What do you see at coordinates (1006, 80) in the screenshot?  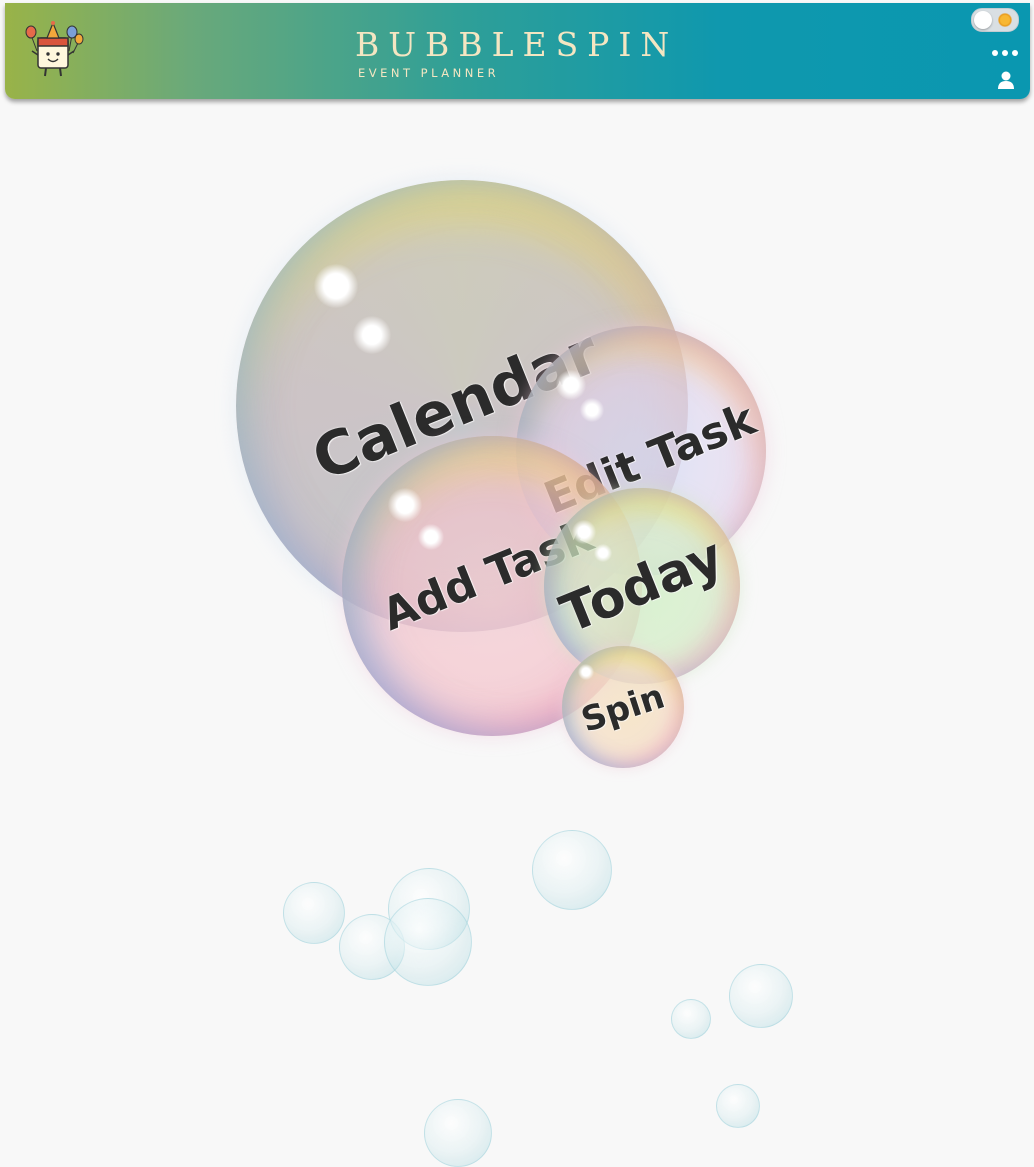 I see `user-icon` at bounding box center [1006, 80].